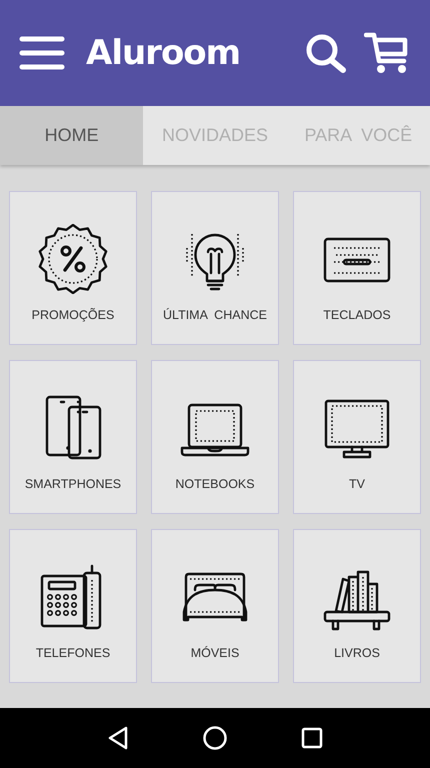  Describe the element at coordinates (73, 606) in the screenshot. I see `category-card: TELEFONES` at that location.